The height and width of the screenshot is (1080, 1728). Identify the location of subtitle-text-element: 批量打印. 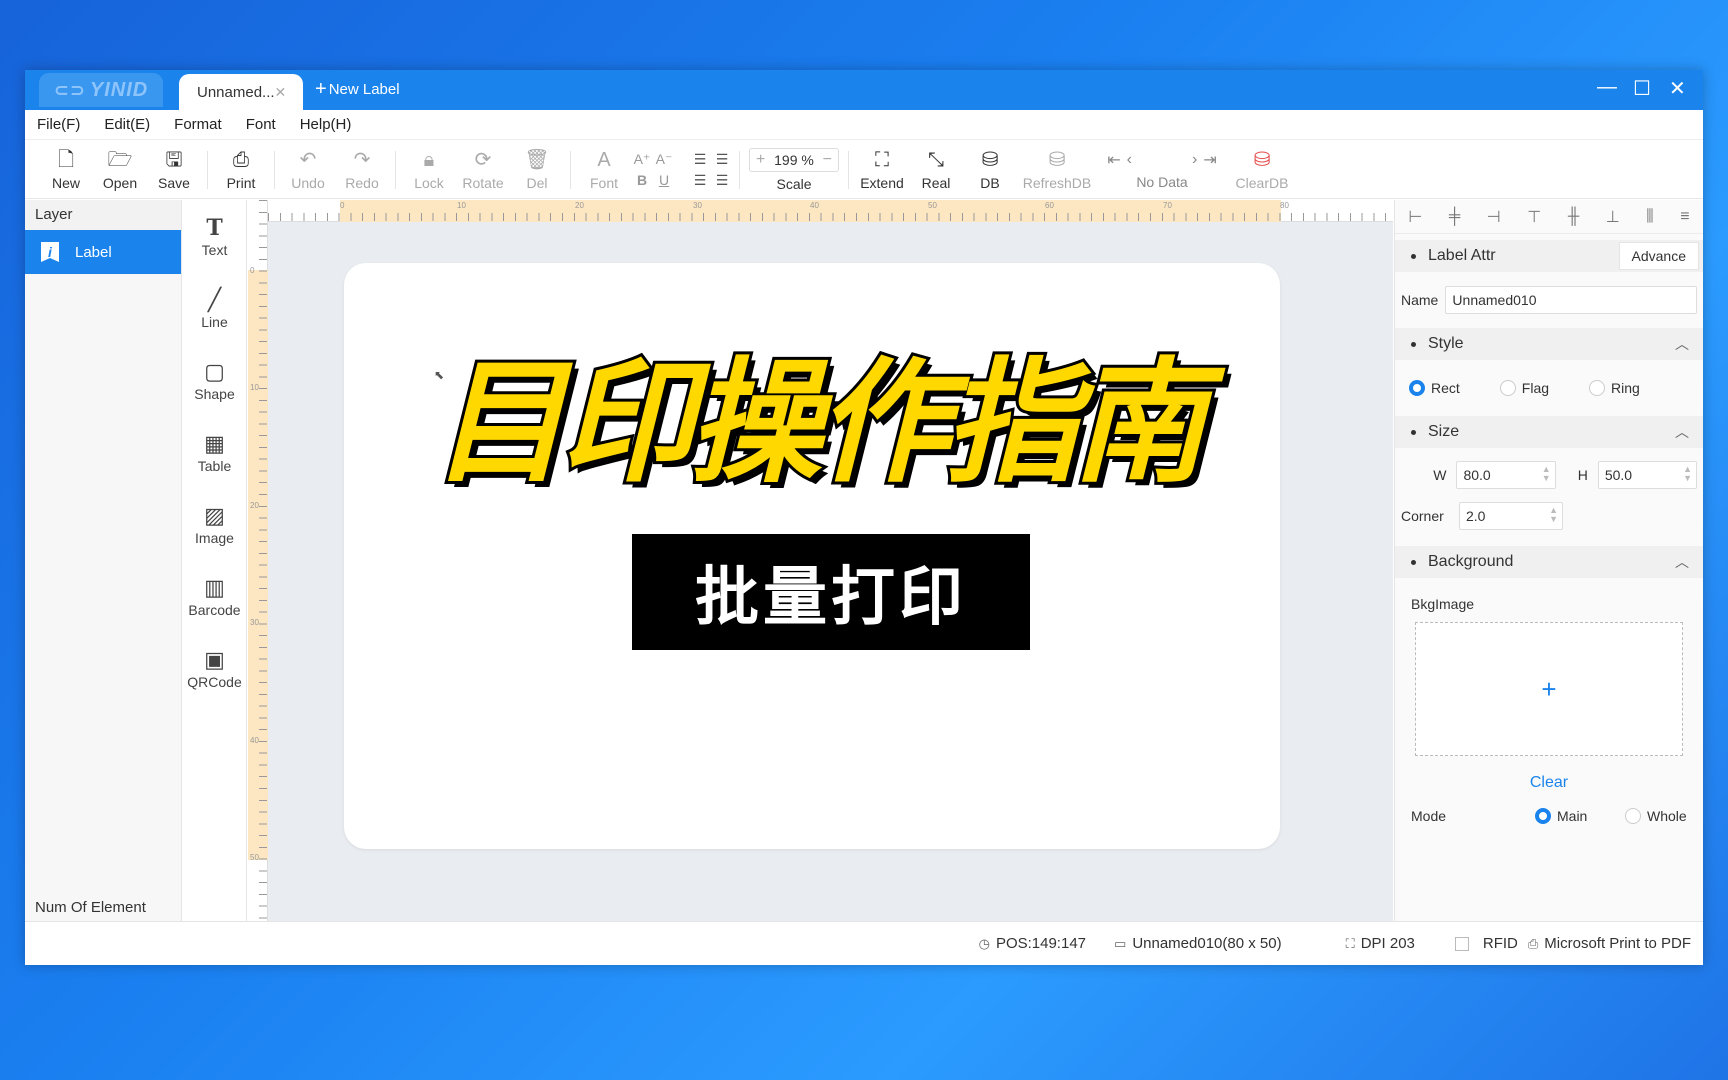
(831, 592).